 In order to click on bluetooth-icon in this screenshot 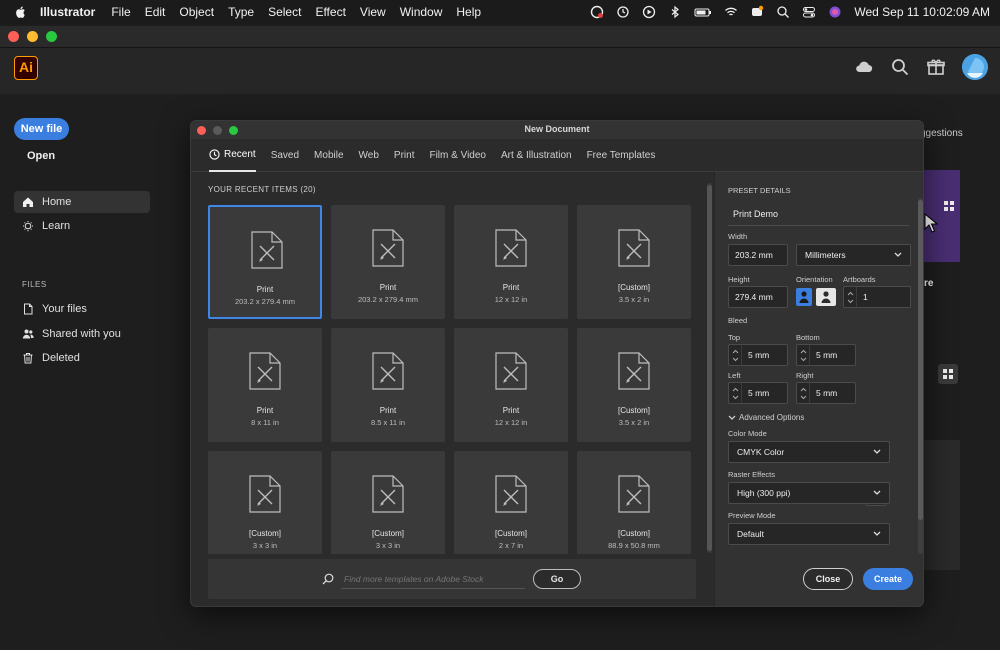, I will do `click(675, 12)`.